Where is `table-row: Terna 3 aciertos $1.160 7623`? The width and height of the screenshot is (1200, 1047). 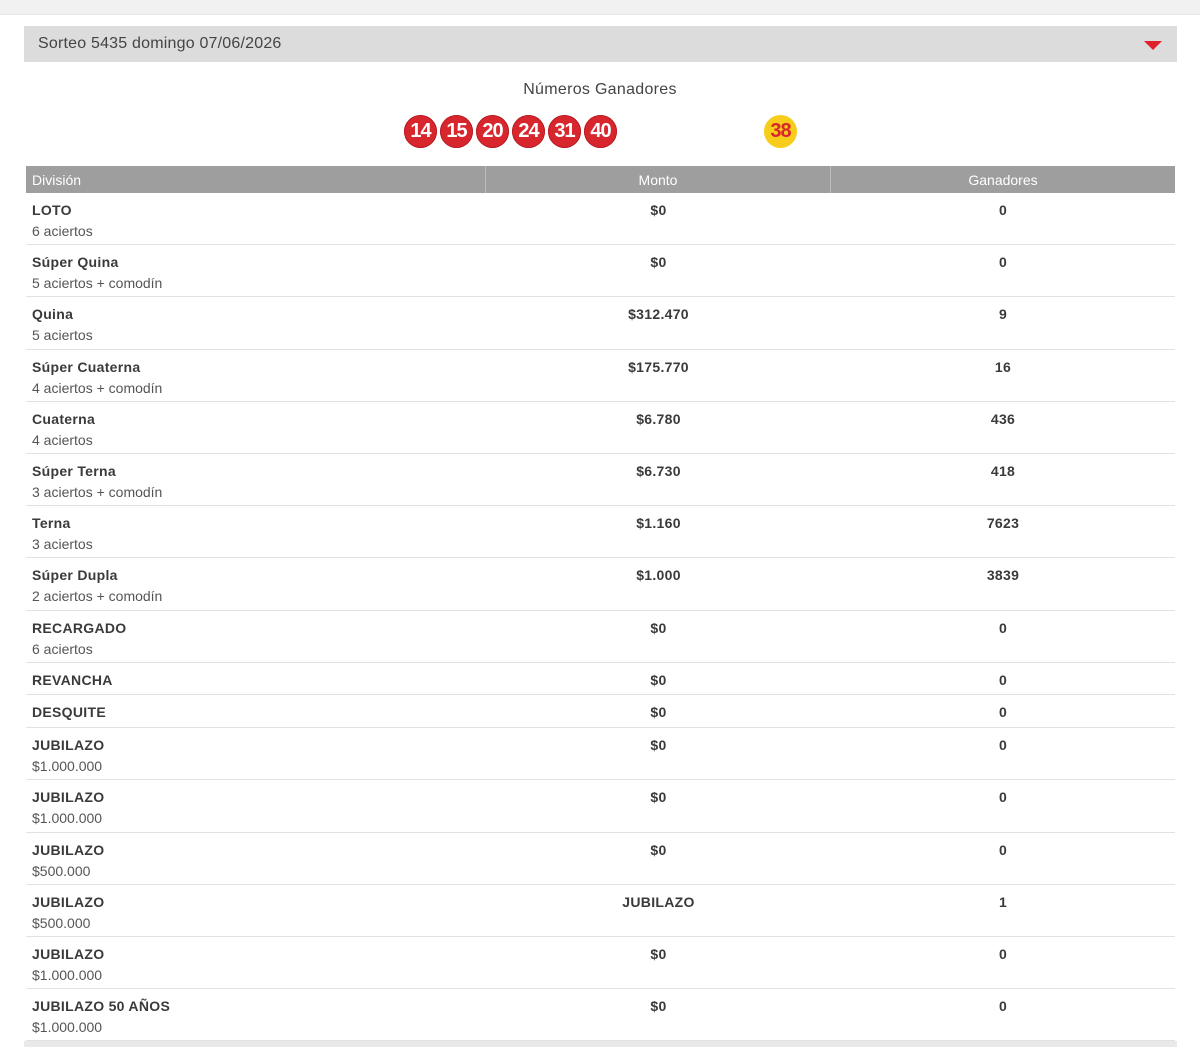
table-row: Terna 3 aciertos $1.160 7623 is located at coordinates (600, 532).